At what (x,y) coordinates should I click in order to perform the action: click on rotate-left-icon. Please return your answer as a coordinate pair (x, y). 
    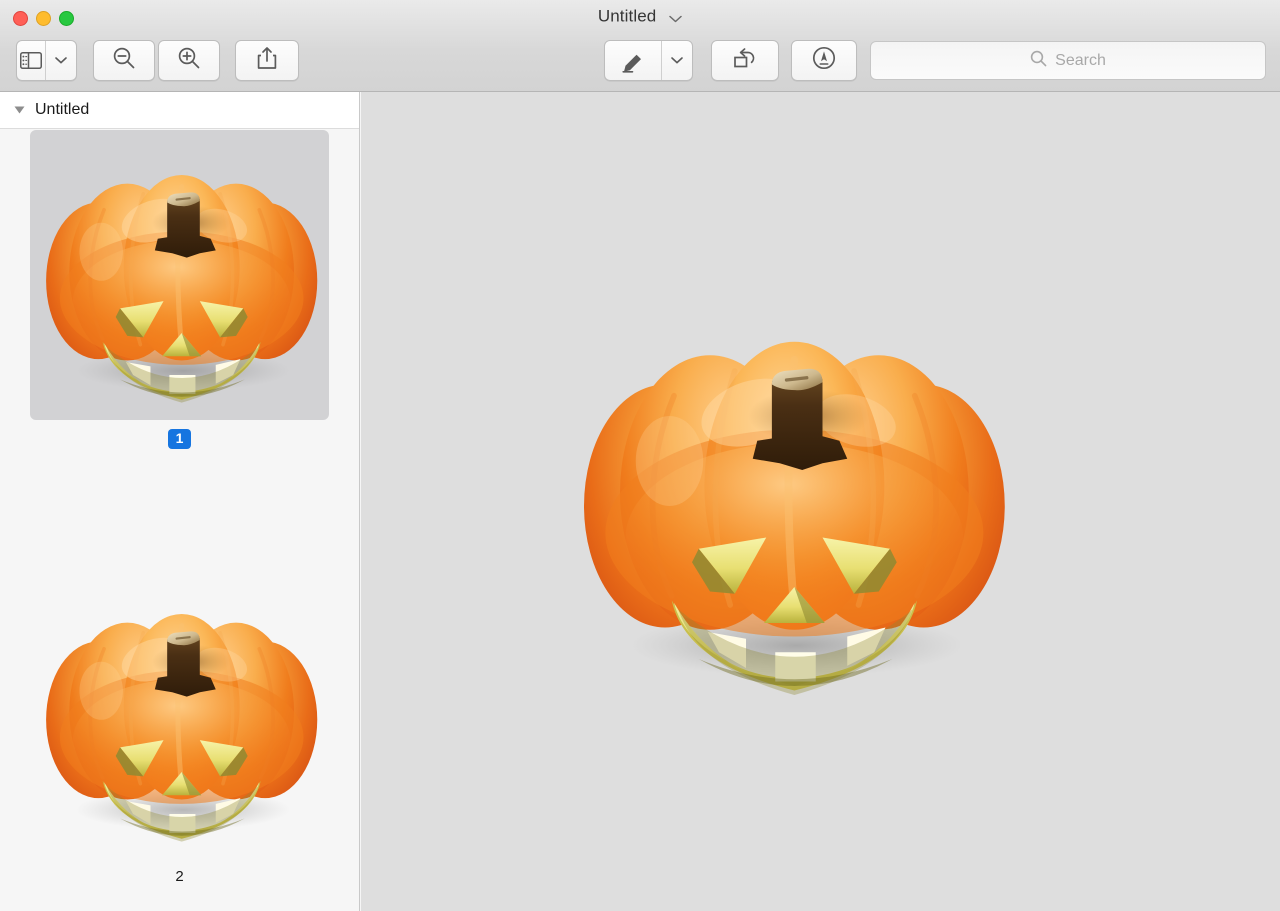
    Looking at the image, I should click on (745, 60).